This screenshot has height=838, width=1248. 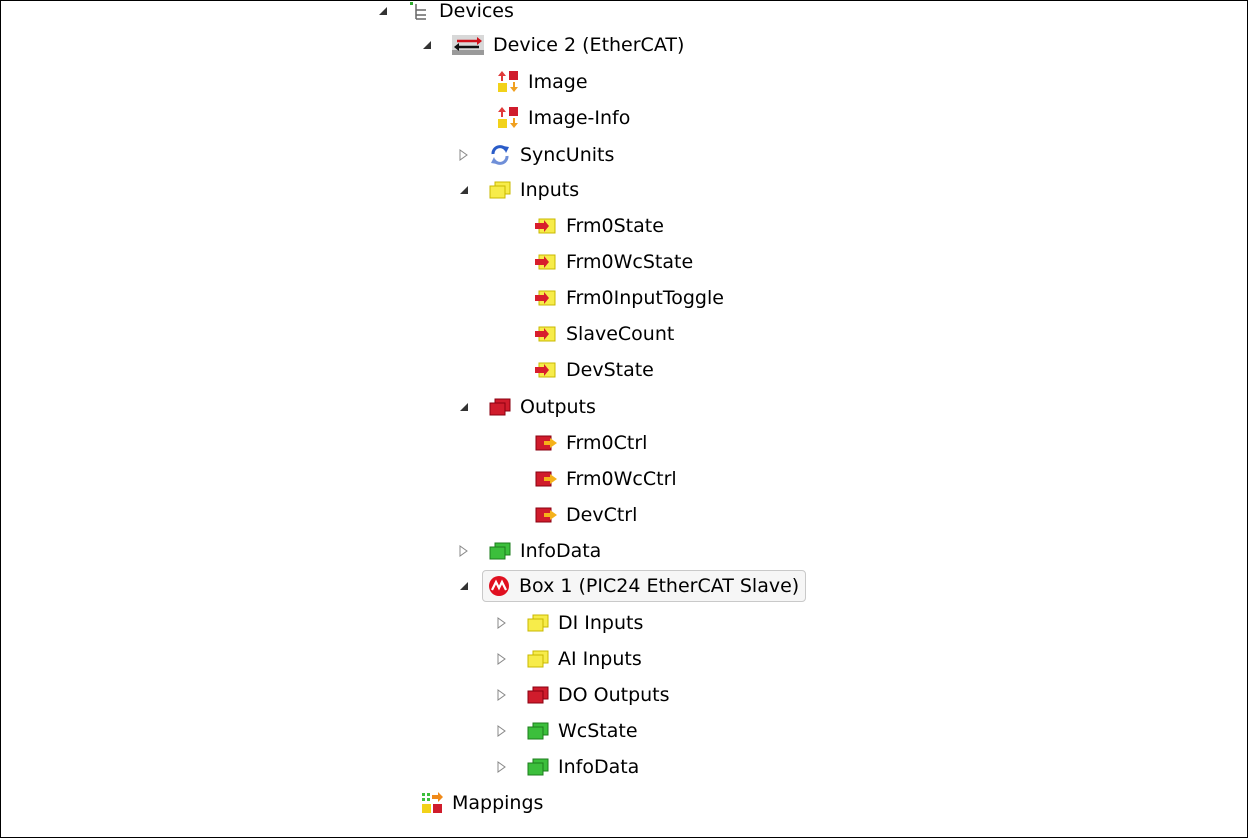 I want to click on tree-node-label: Frm0WcCtrl, so click(x=621, y=479).